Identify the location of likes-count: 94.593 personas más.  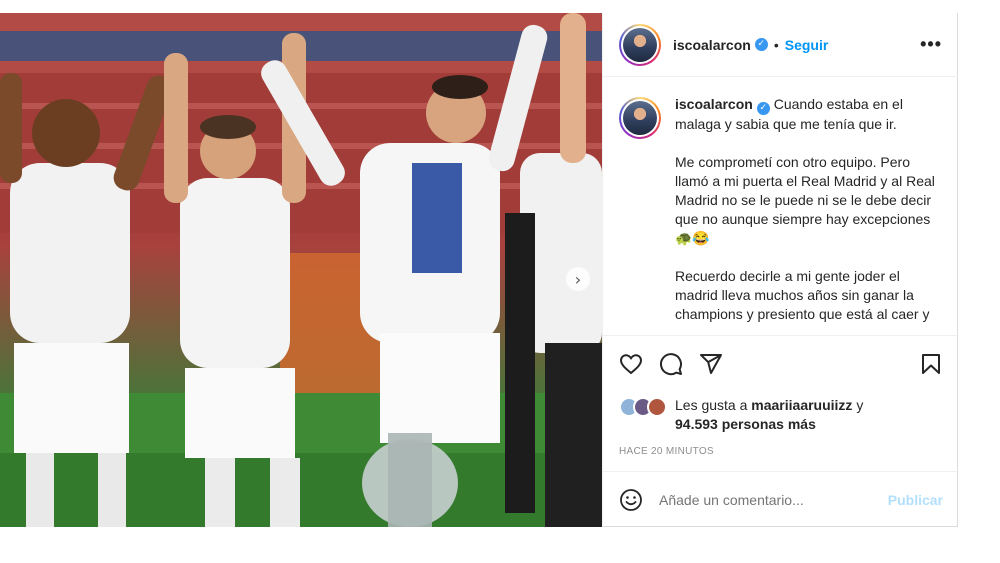
(745, 424).